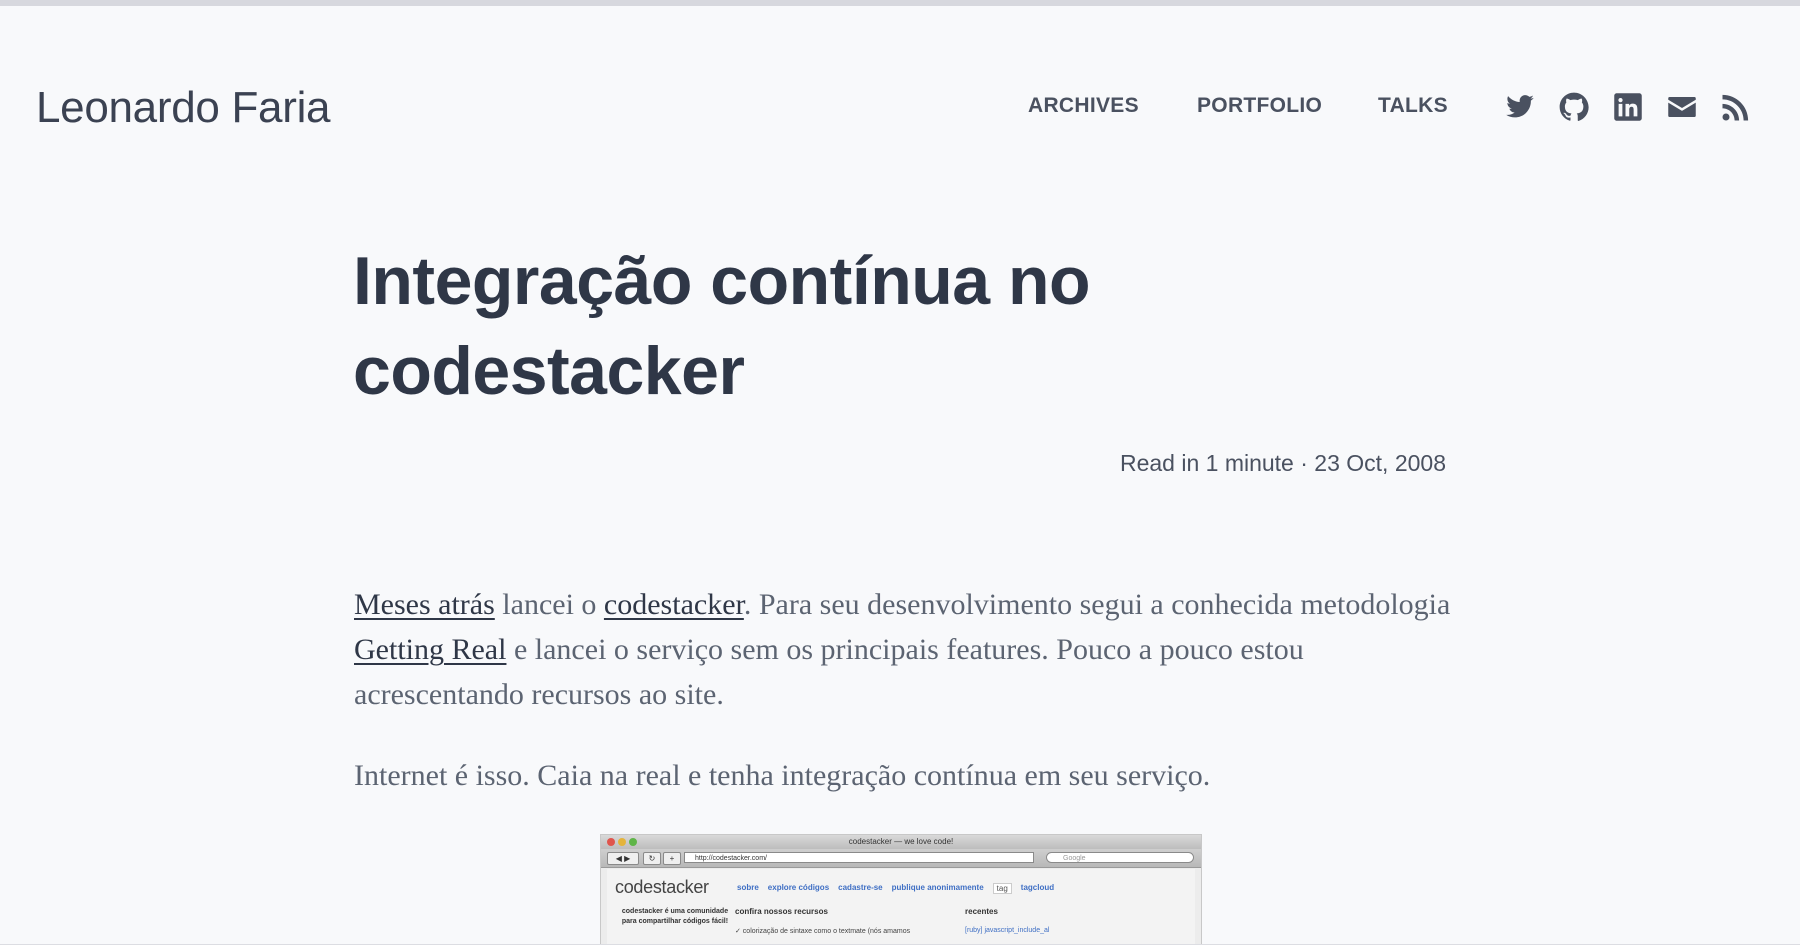 This screenshot has height=945, width=1800. Describe the element at coordinates (1007, 930) in the screenshot. I see `screenshot-recent-item: [ruby] javascript_include_al` at that location.